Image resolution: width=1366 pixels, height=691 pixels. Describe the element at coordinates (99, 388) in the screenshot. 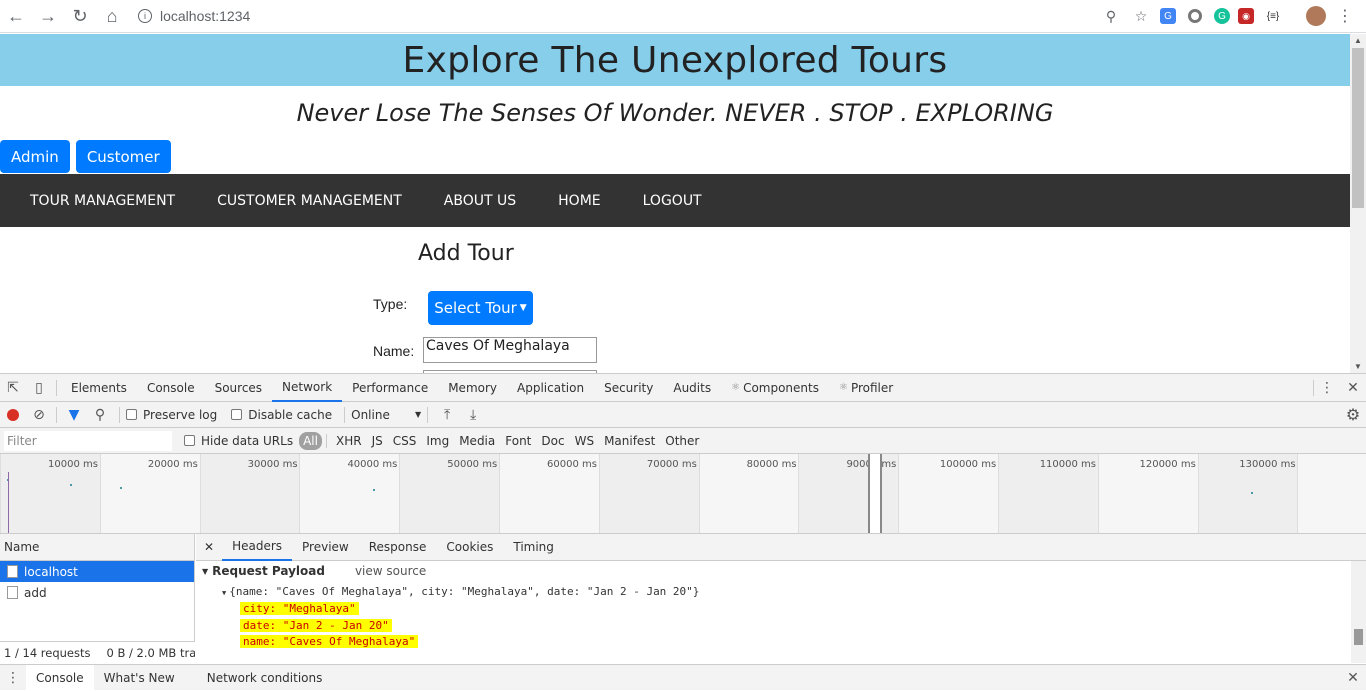

I see `tab-elements: Elements` at that location.